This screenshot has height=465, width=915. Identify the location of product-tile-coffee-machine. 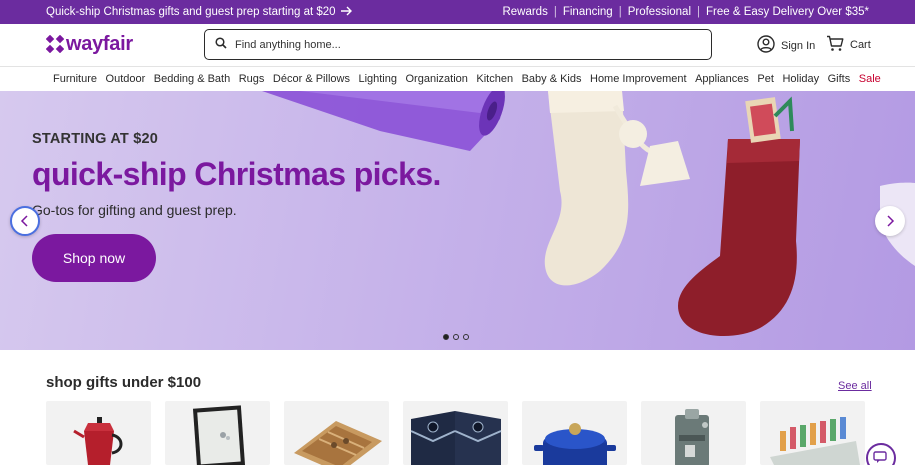
(693, 433).